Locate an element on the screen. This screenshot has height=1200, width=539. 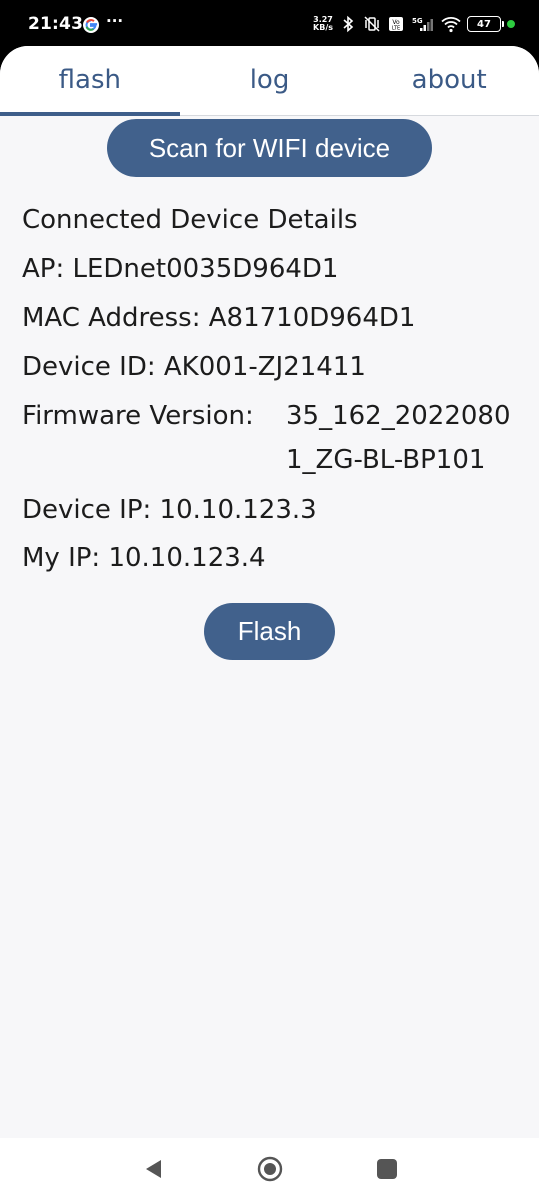
mac-row: MAC Address: A81710D964D1 is located at coordinates (219, 318).